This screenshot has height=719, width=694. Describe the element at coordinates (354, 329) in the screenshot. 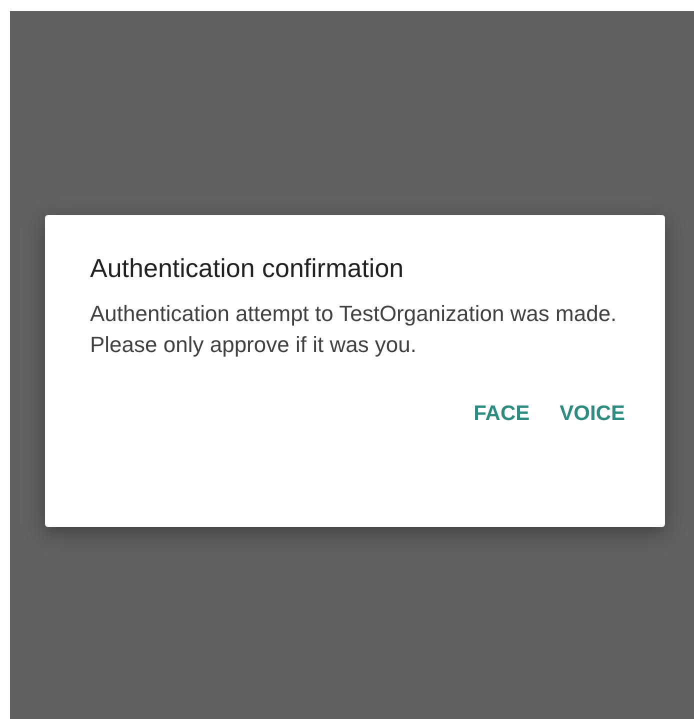

I see `dialog-message: Authentication attempt to TestOrganization was made. Please only approve if it was you.` at that location.